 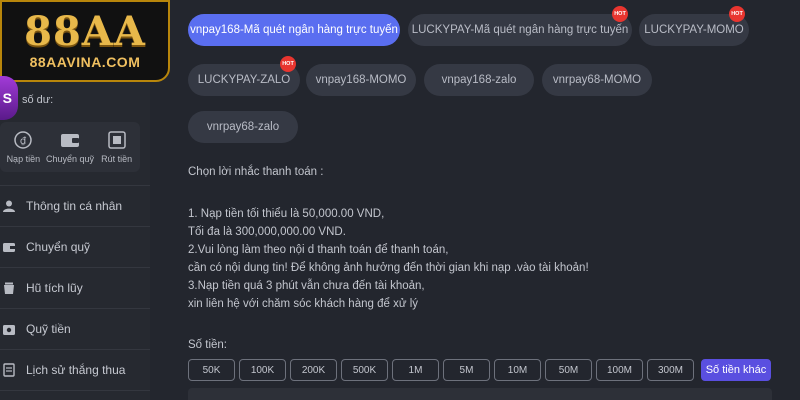 I want to click on menu-item-jar: Hũ tích lũy, so click(x=75, y=288).